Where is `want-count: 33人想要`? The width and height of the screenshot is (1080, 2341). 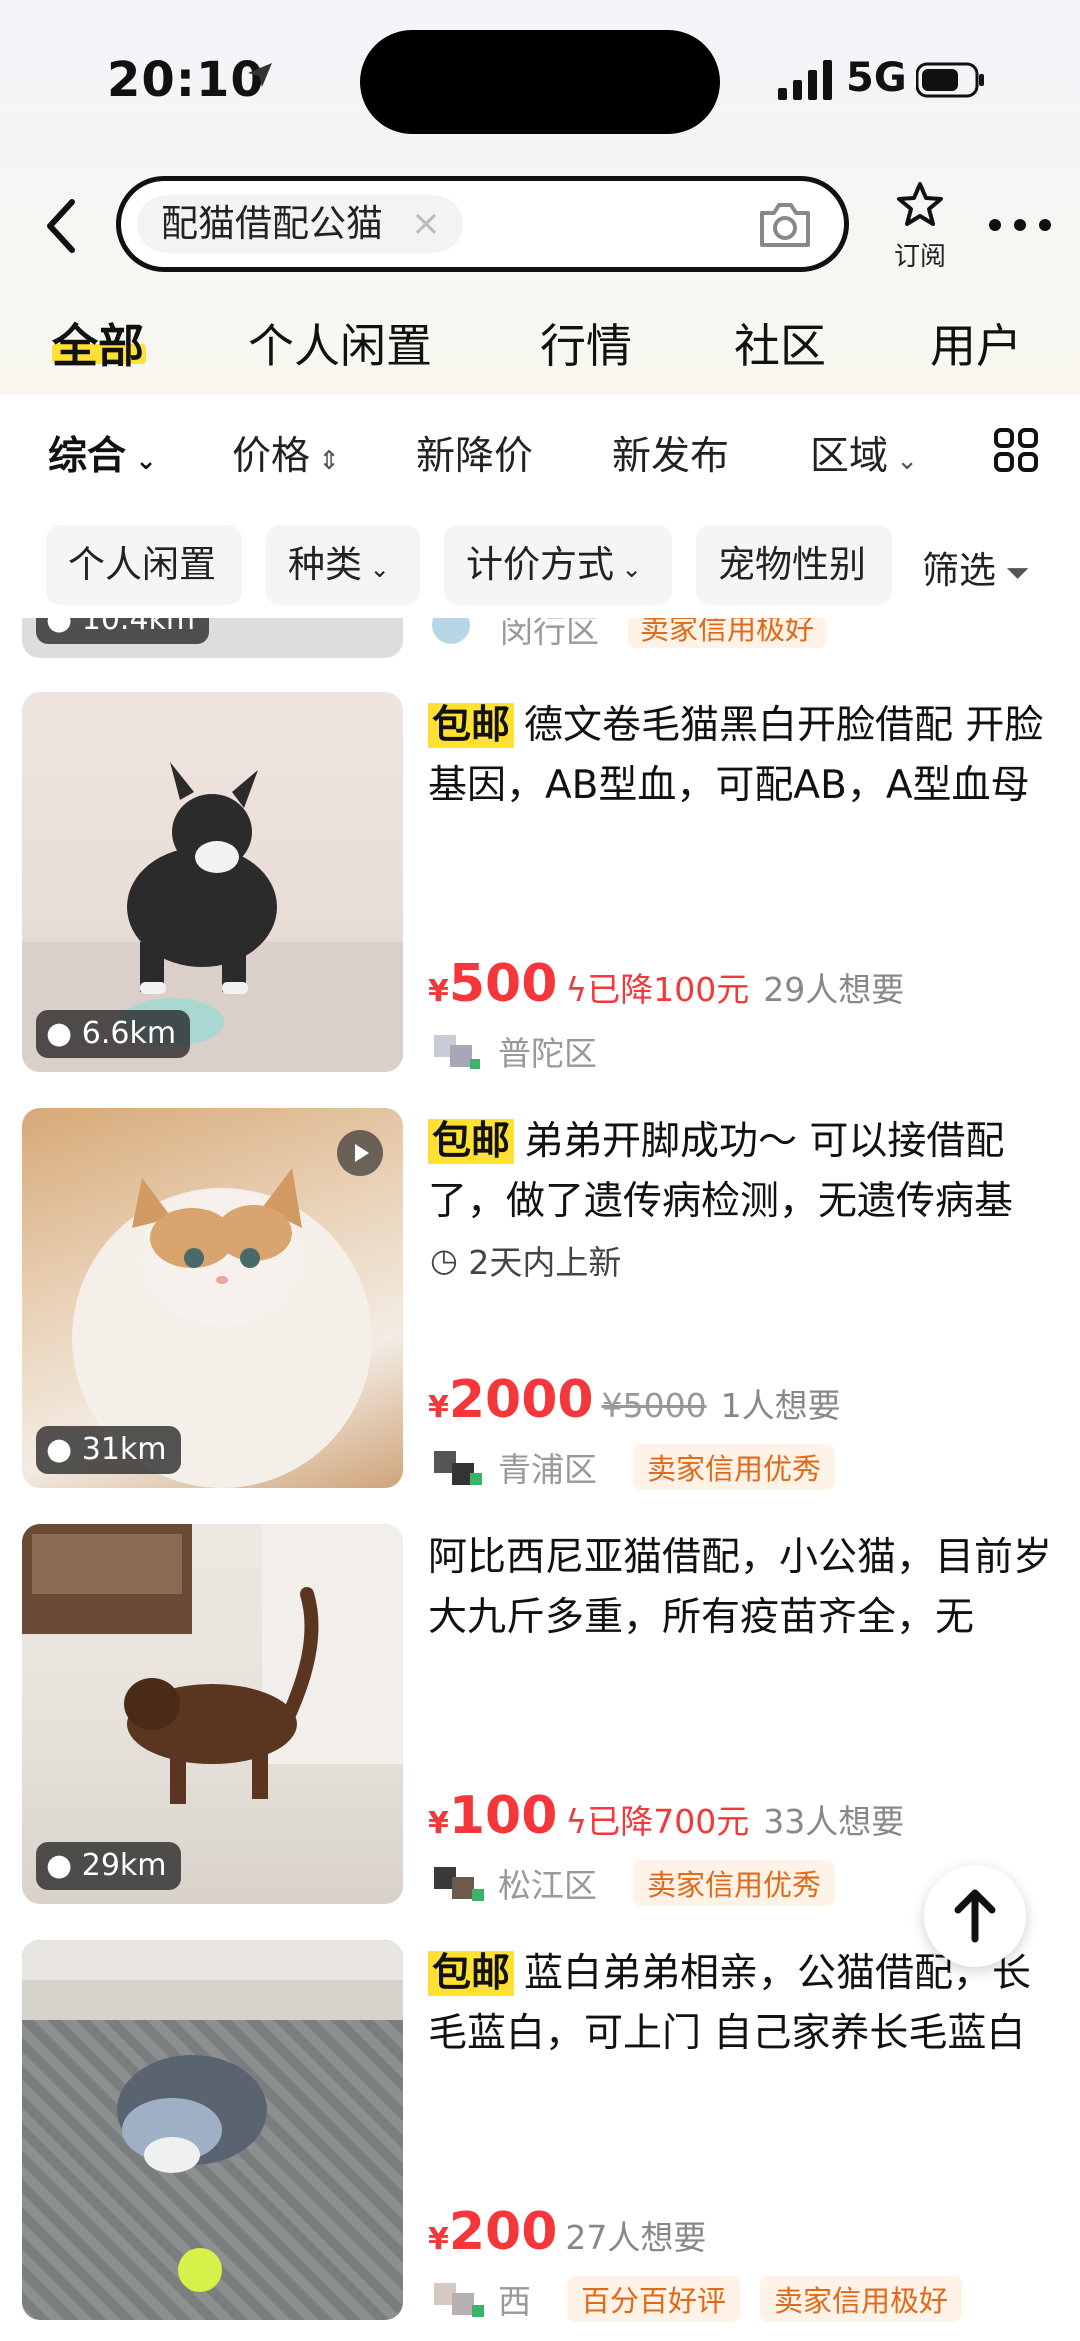 want-count: 33人想要 is located at coordinates (834, 1821).